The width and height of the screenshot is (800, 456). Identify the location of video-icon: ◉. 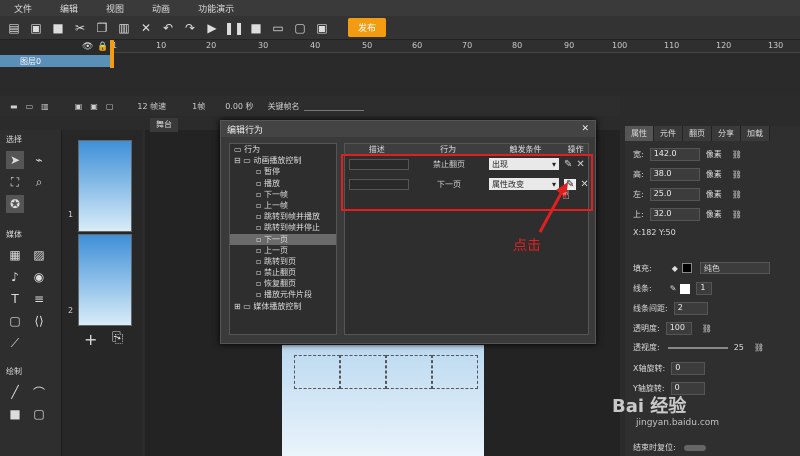
(39, 277).